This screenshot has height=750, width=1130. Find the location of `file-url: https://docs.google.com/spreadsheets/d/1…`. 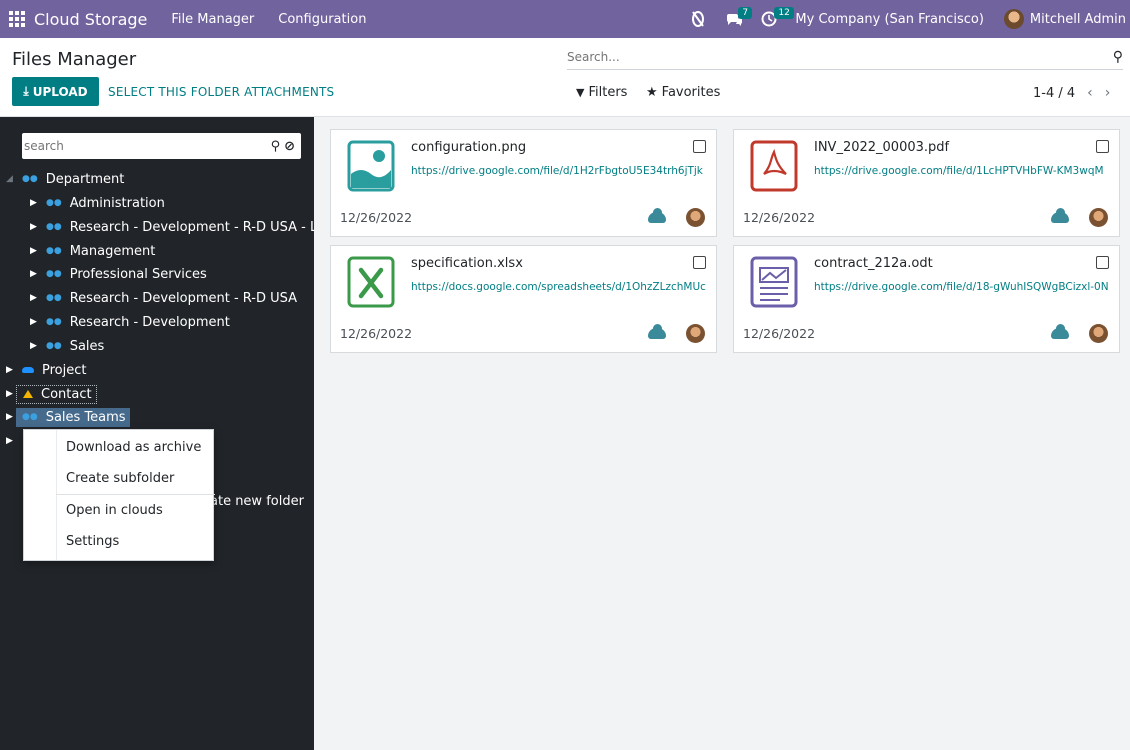

file-url: https://docs.google.com/spreadsheets/d/1… is located at coordinates (561, 287).